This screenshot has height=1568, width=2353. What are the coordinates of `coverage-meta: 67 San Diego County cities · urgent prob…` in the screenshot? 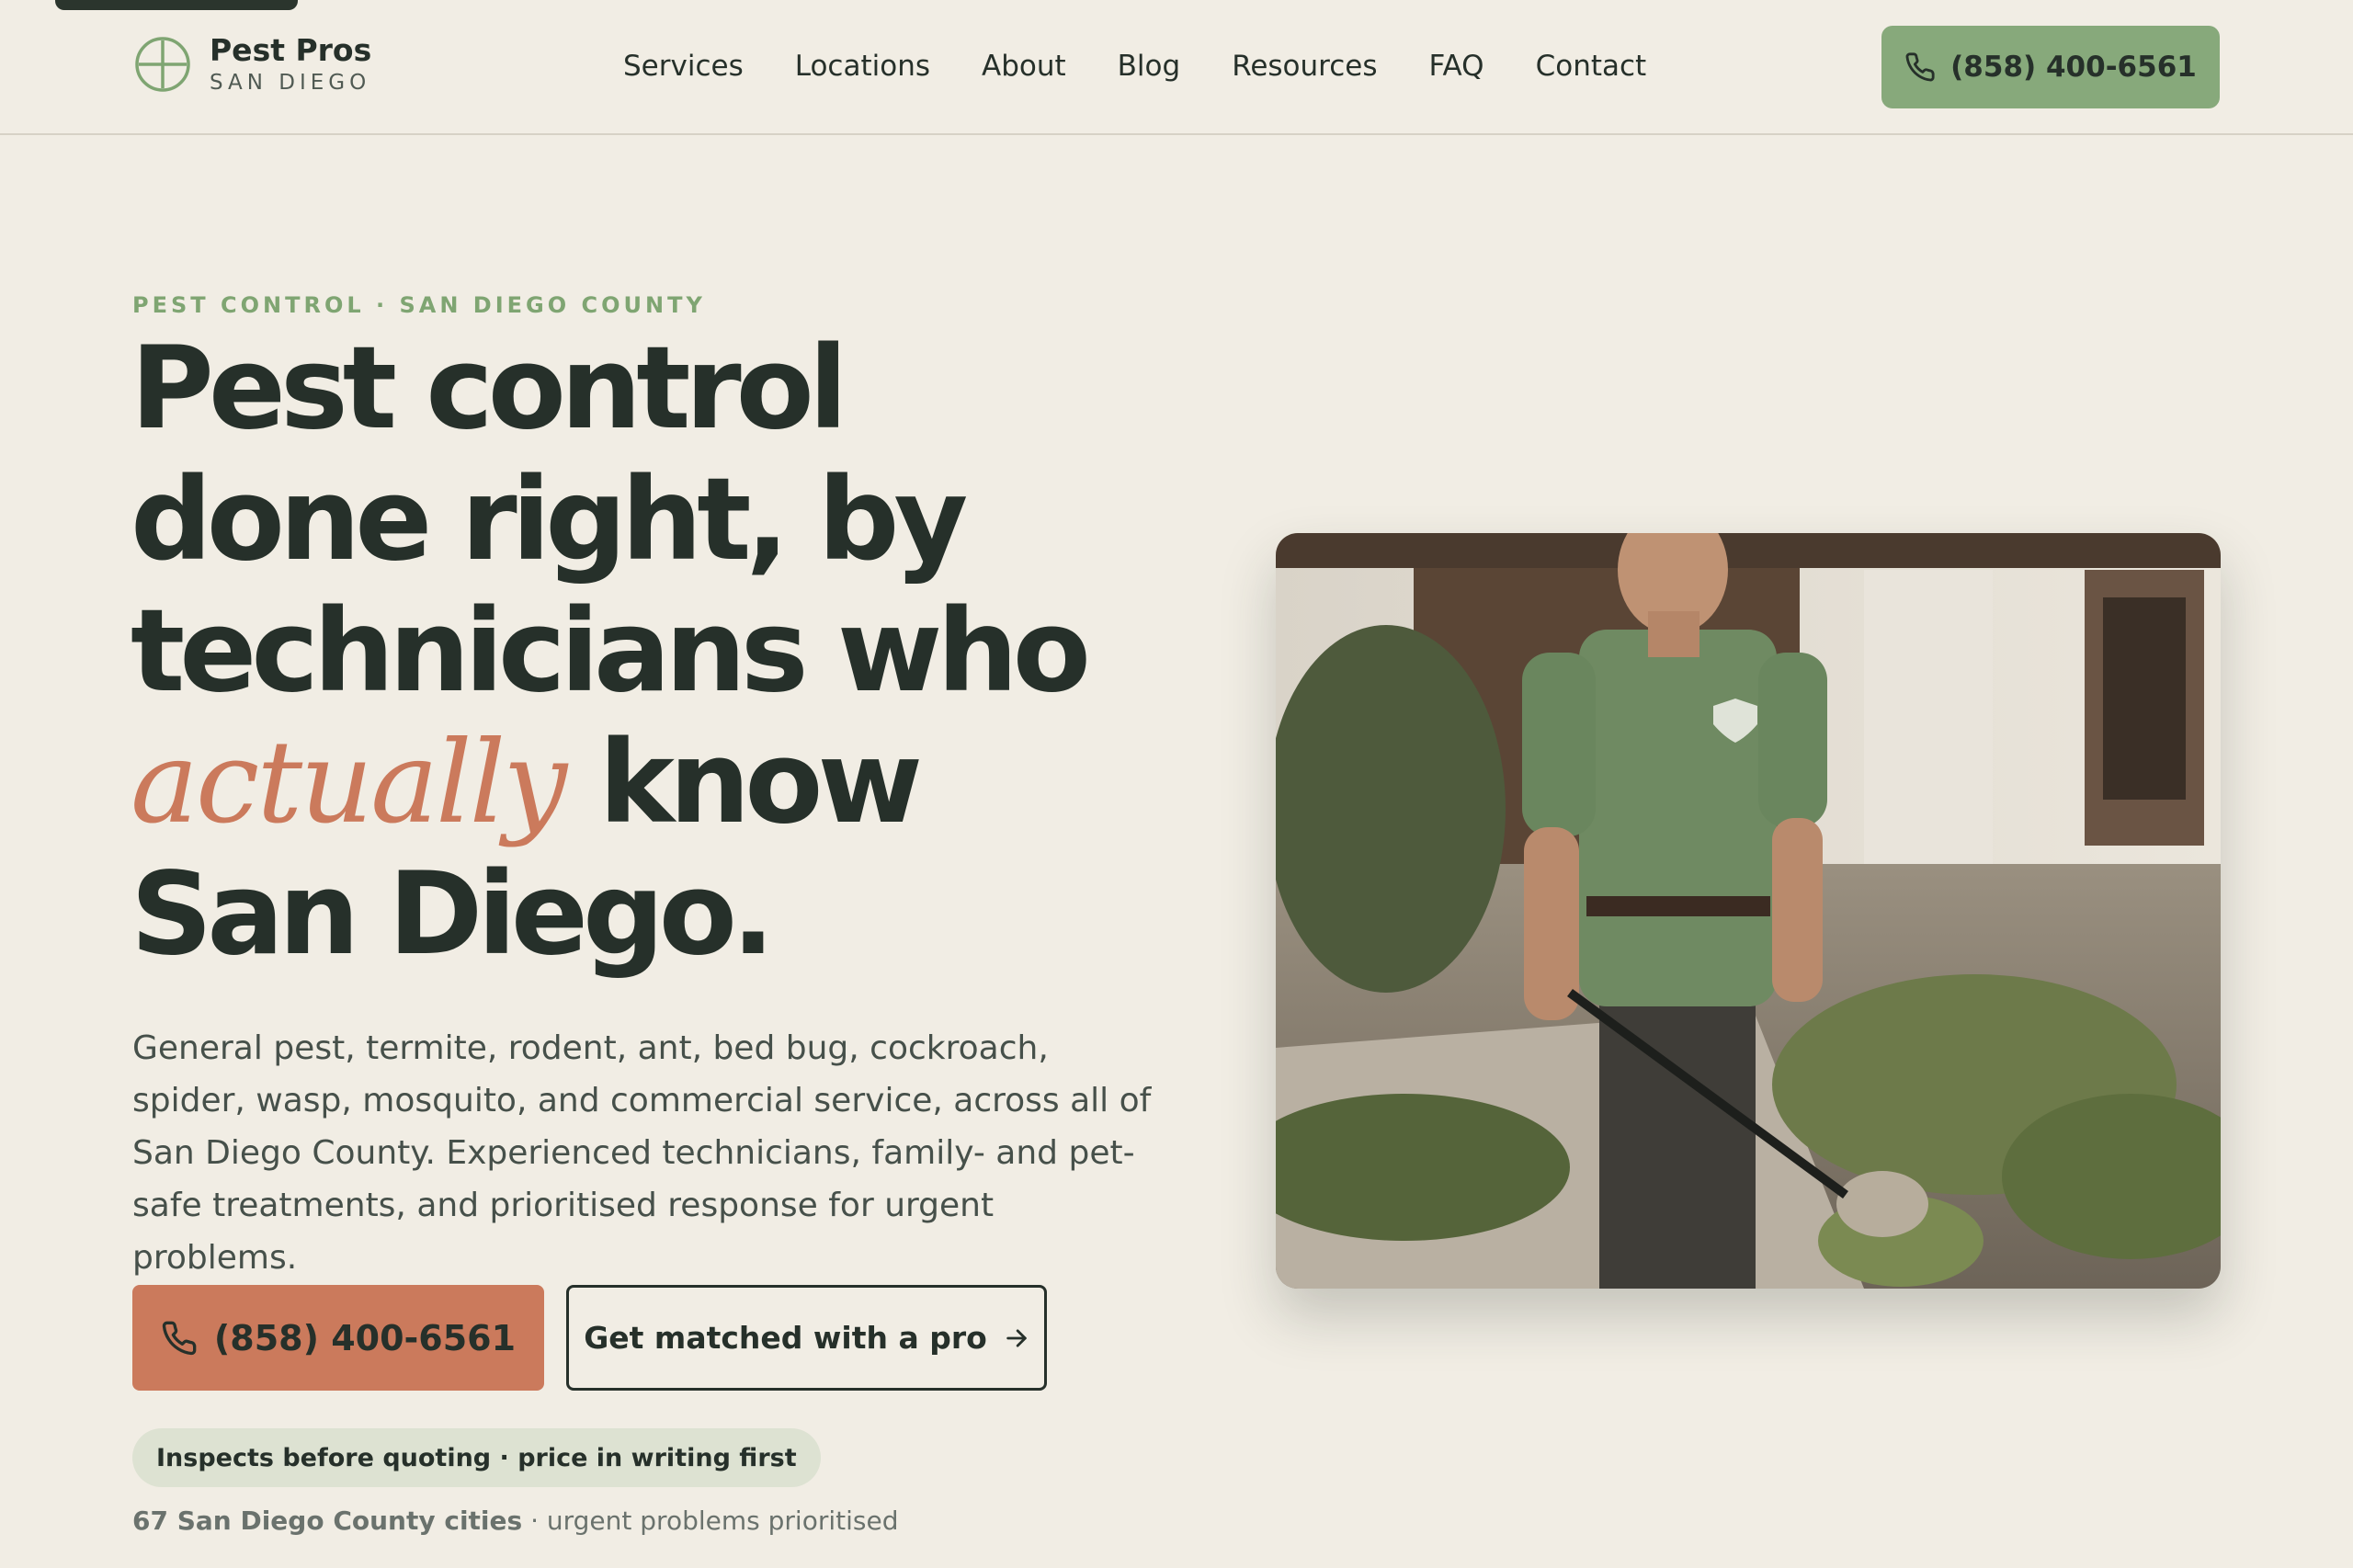 It's located at (515, 1521).